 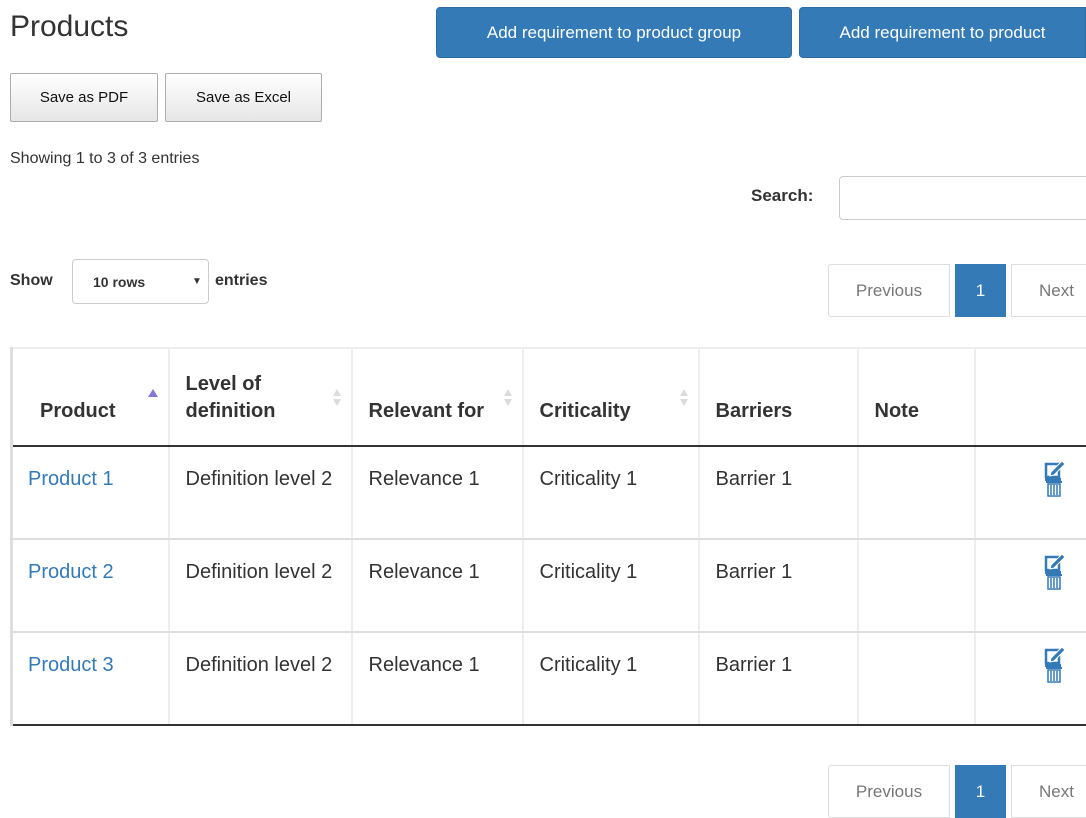 What do you see at coordinates (585, 411) in the screenshot?
I see `column-label: Criticality` at bounding box center [585, 411].